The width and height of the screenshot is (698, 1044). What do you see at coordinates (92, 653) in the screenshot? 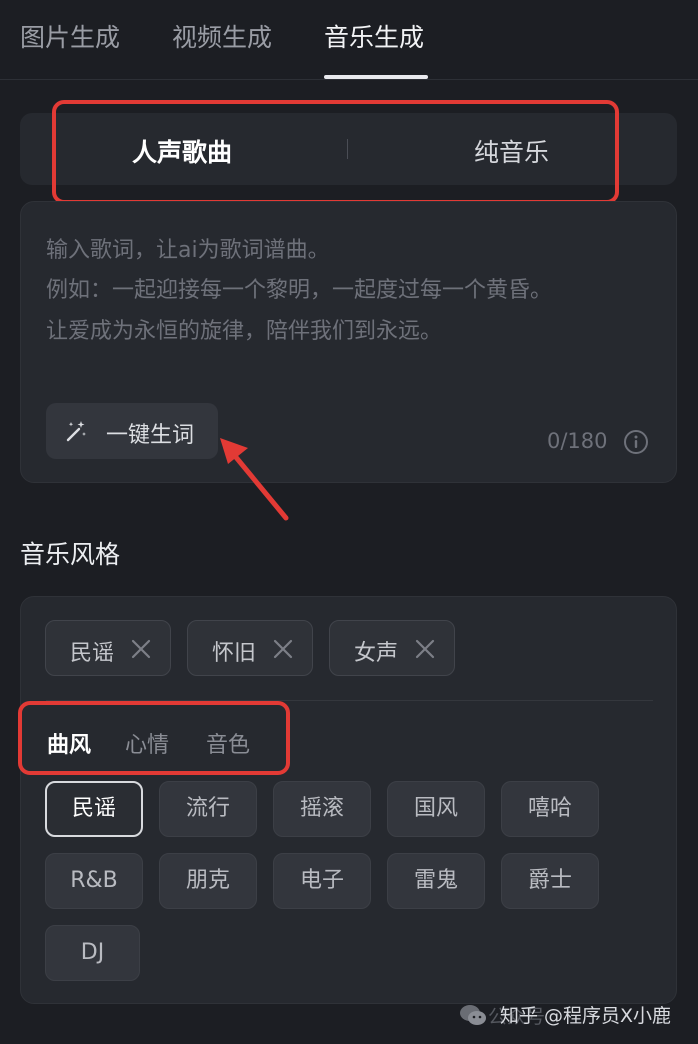
I see `selected-tag-label: 民谣` at bounding box center [92, 653].